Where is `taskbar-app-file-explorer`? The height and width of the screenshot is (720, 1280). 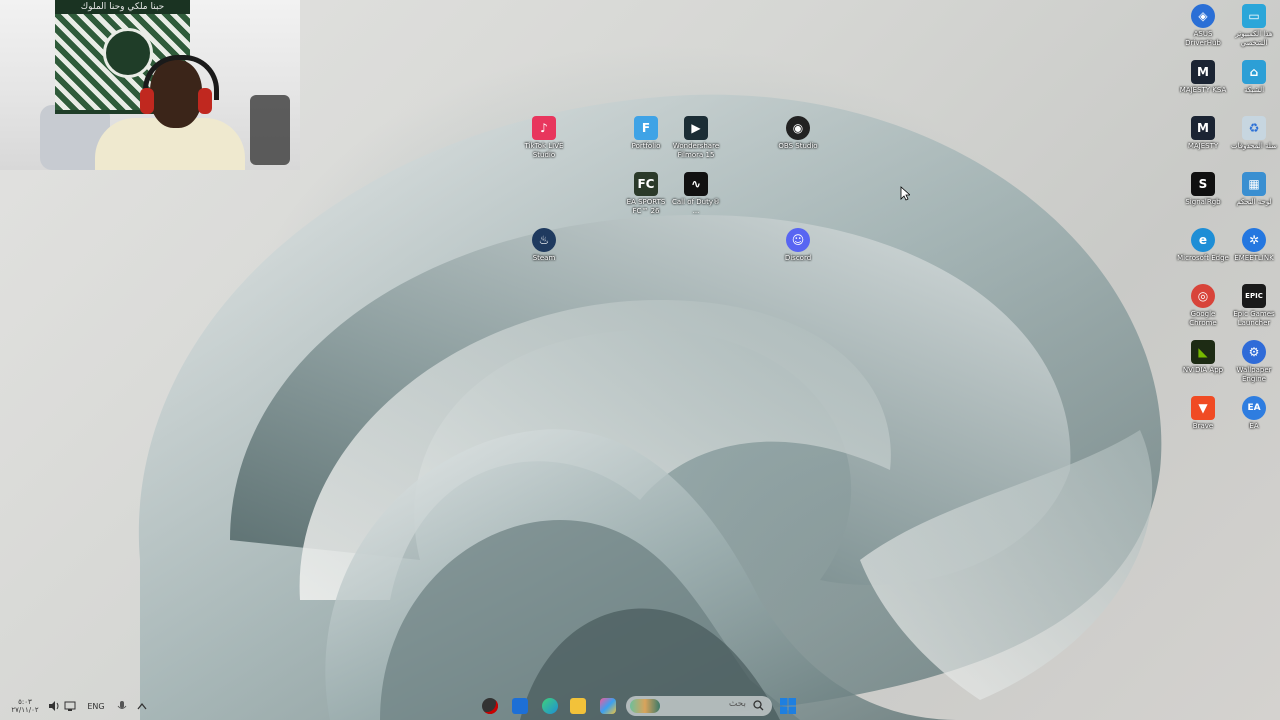 taskbar-app-file-explorer is located at coordinates (578, 706).